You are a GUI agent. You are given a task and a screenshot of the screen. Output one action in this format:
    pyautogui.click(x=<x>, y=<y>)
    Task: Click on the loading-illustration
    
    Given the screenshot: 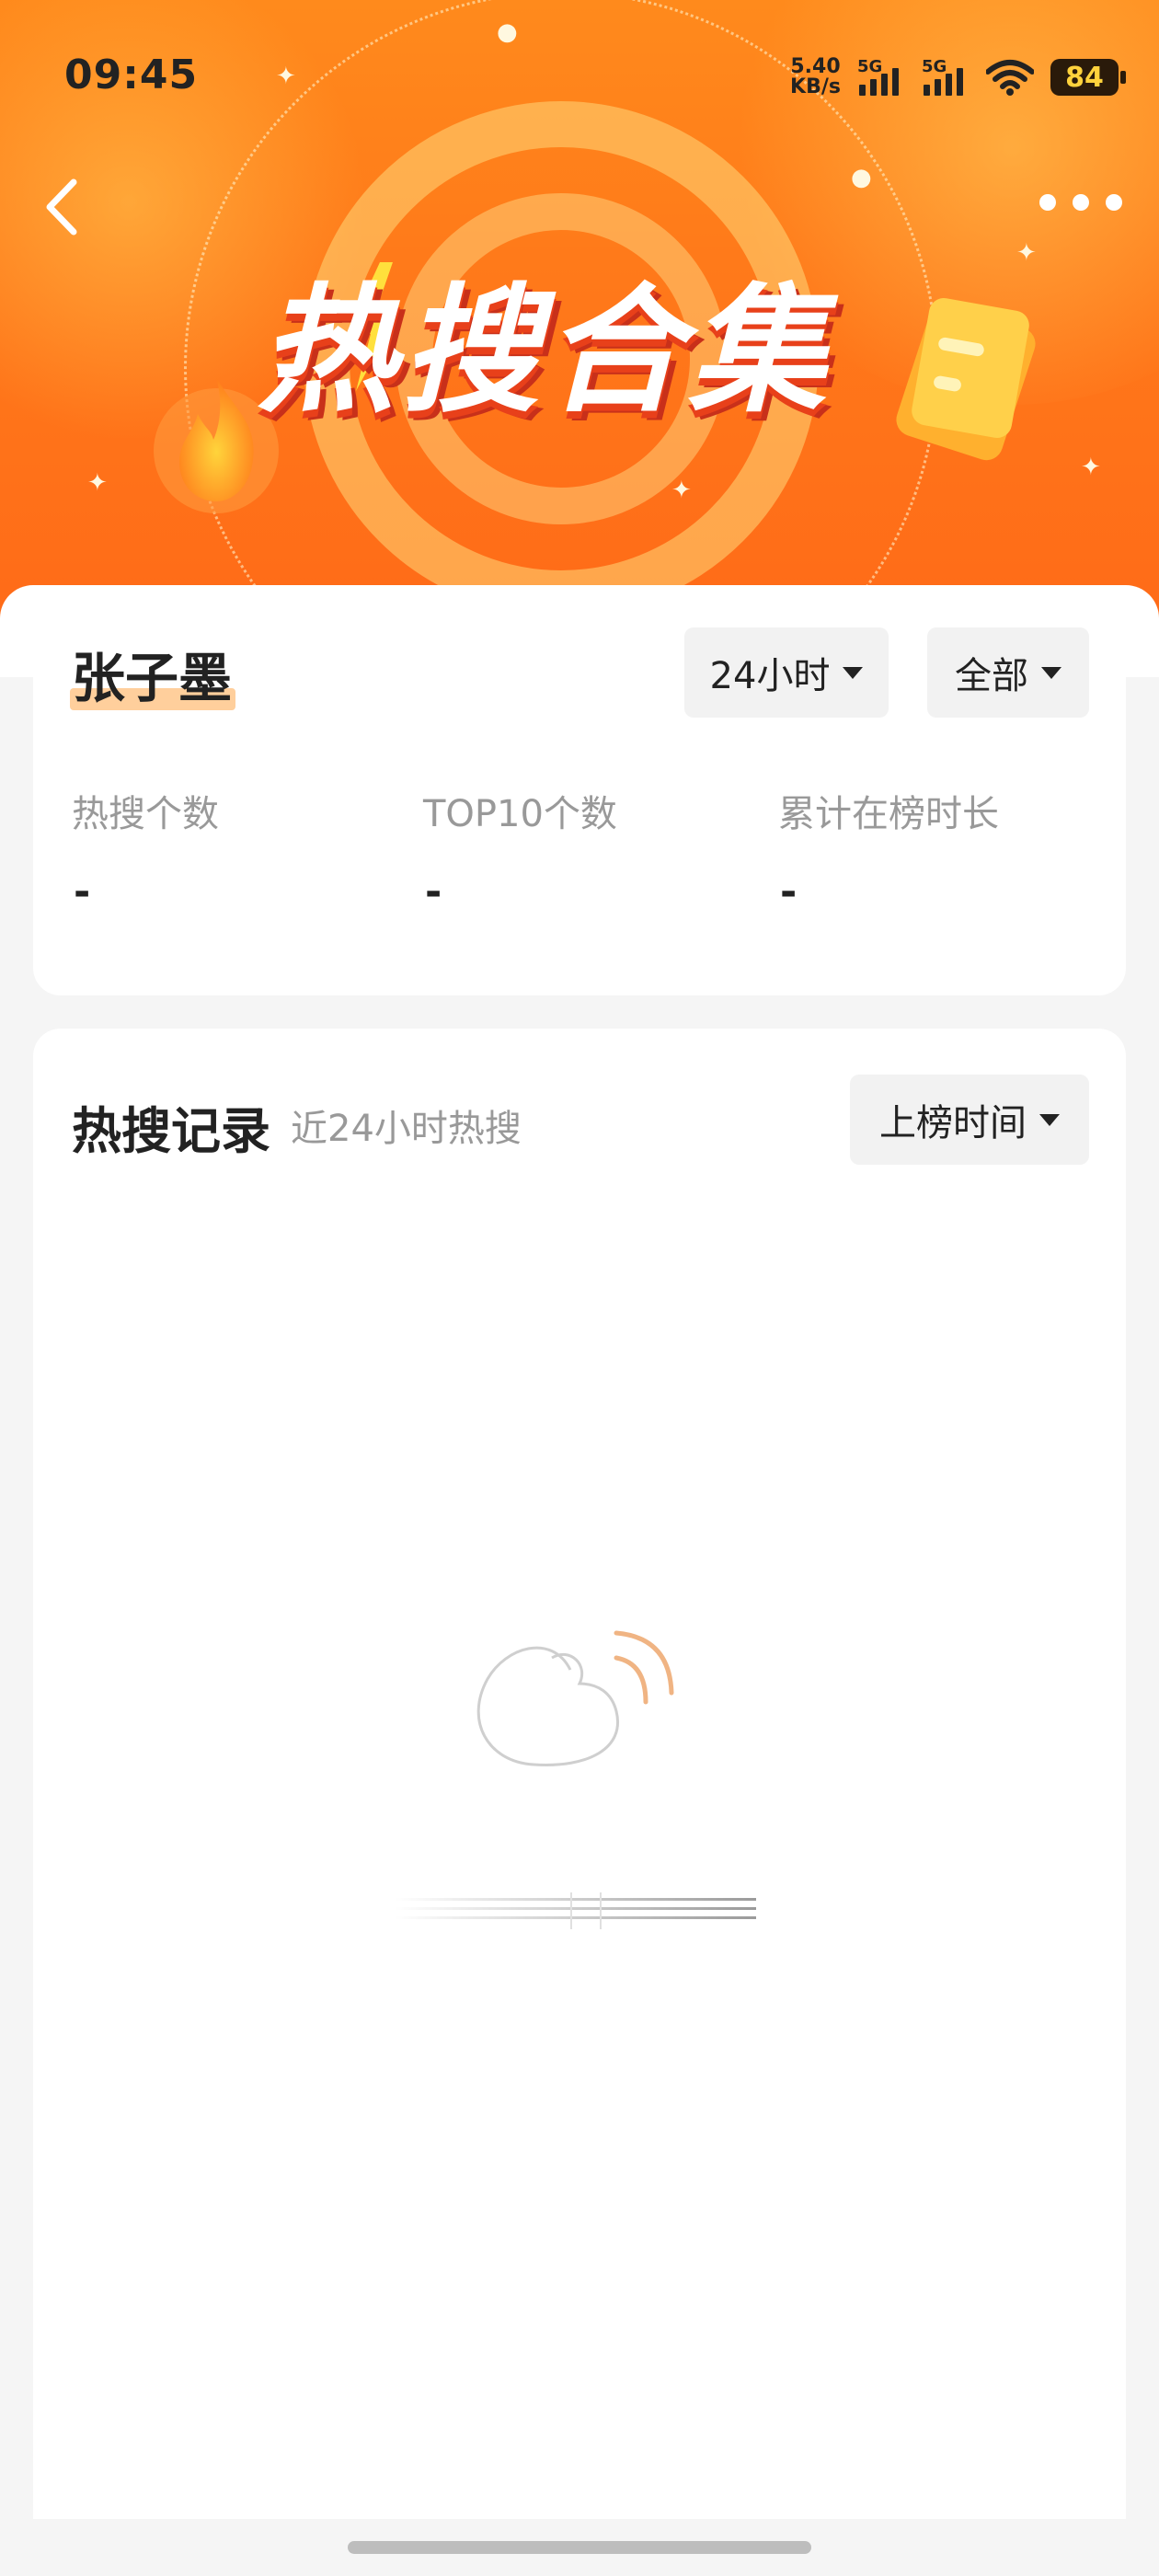 What is the action you would take?
    pyautogui.click(x=575, y=1698)
    